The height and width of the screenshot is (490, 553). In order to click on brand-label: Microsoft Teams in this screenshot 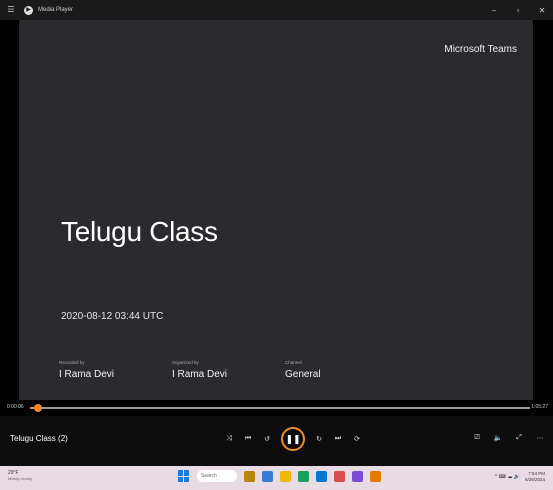, I will do `click(480, 49)`.